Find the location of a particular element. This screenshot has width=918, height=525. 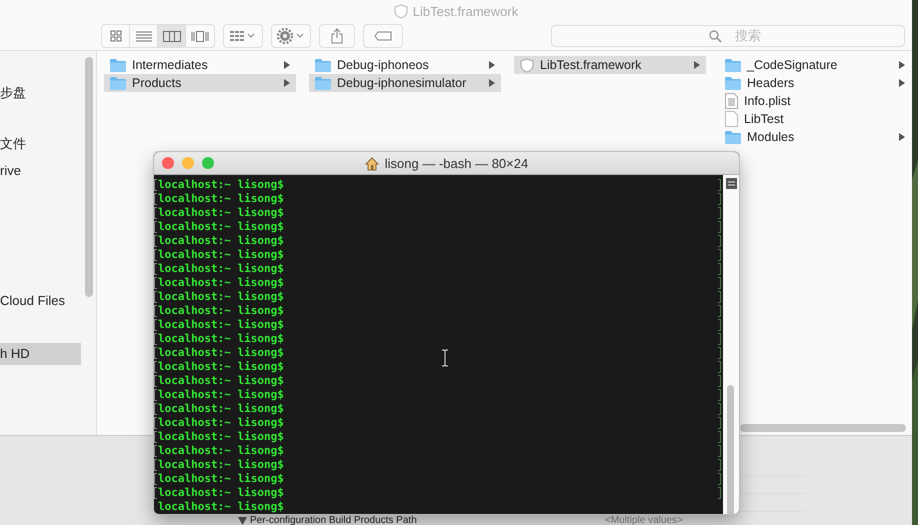

window-title: lisong — -bash — 80×24 is located at coordinates (456, 163).